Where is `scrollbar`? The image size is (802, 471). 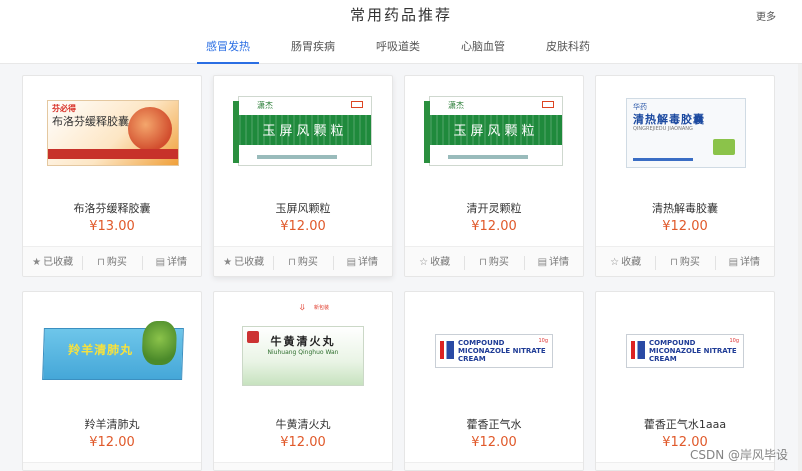
scrollbar is located at coordinates (800, 267).